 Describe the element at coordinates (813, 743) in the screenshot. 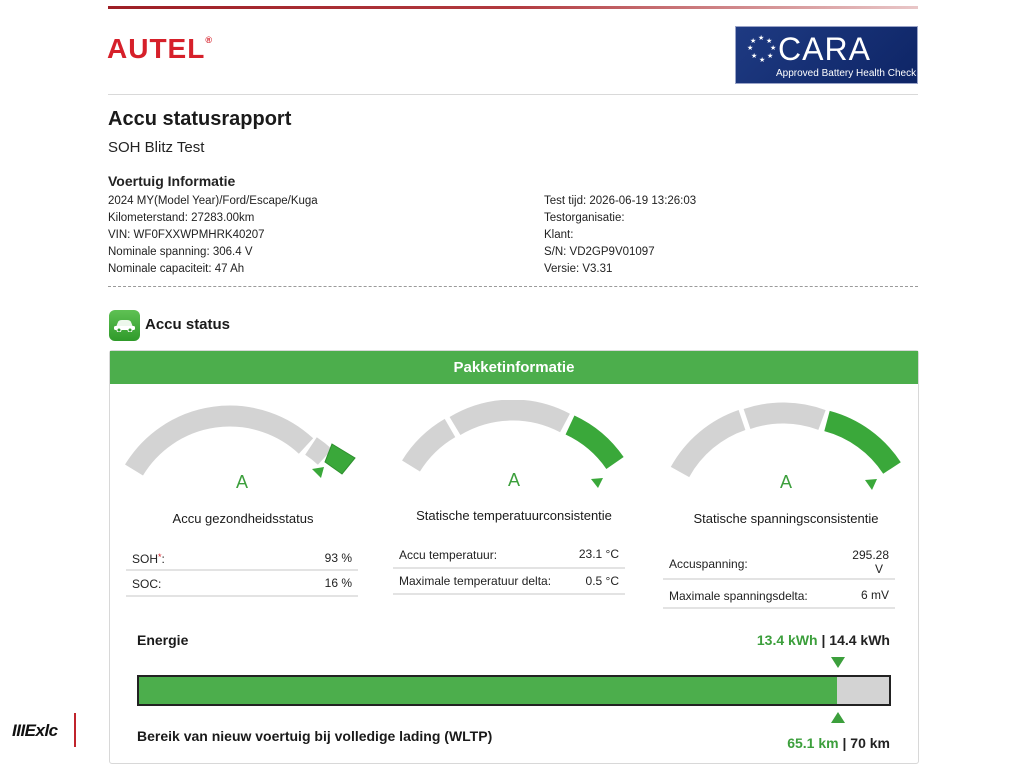

I see `range-current: 65.1 km` at that location.